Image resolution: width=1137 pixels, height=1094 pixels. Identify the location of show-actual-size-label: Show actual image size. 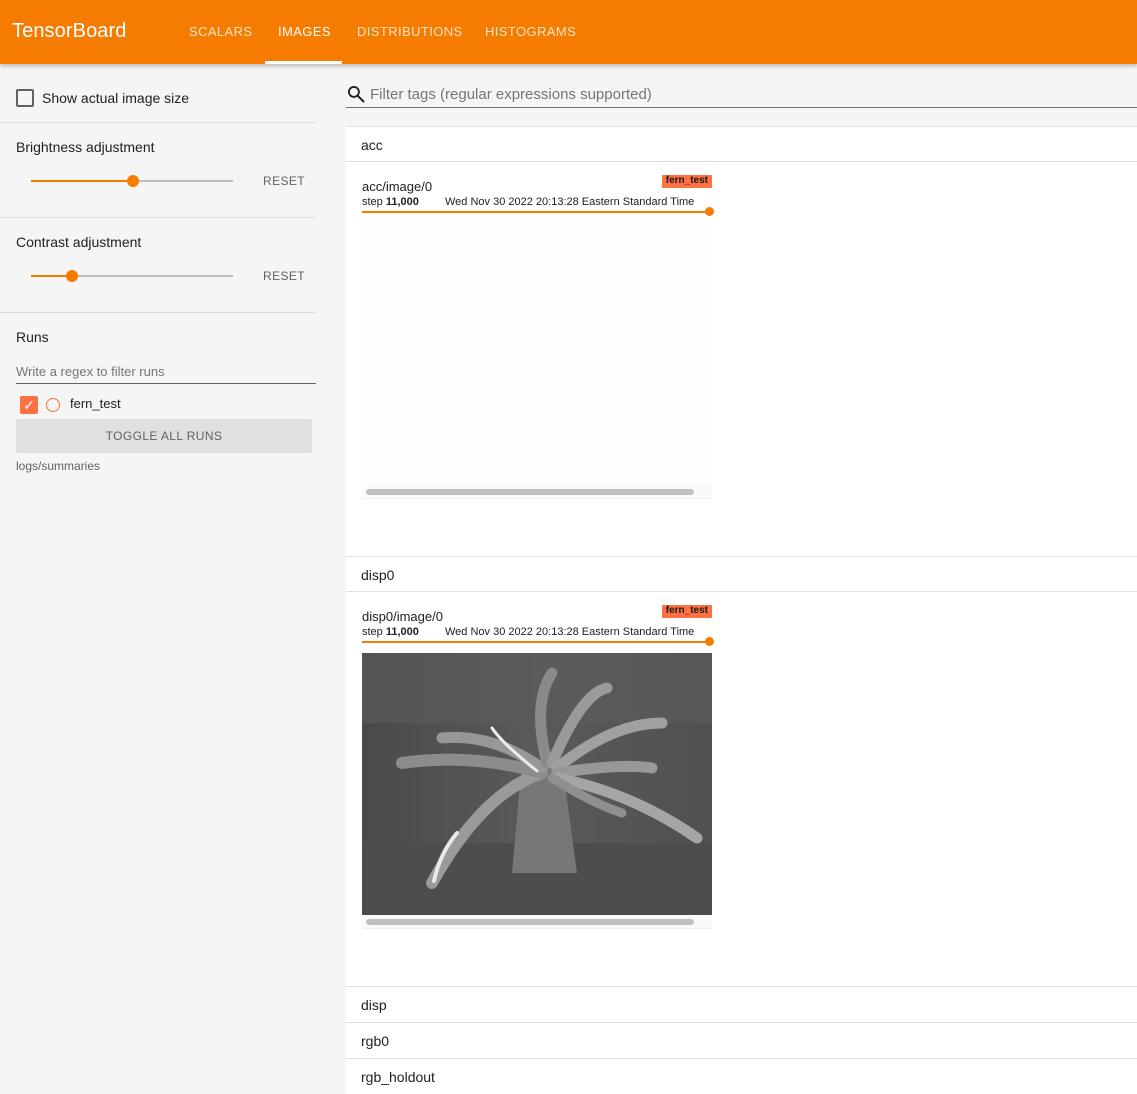
(116, 98).